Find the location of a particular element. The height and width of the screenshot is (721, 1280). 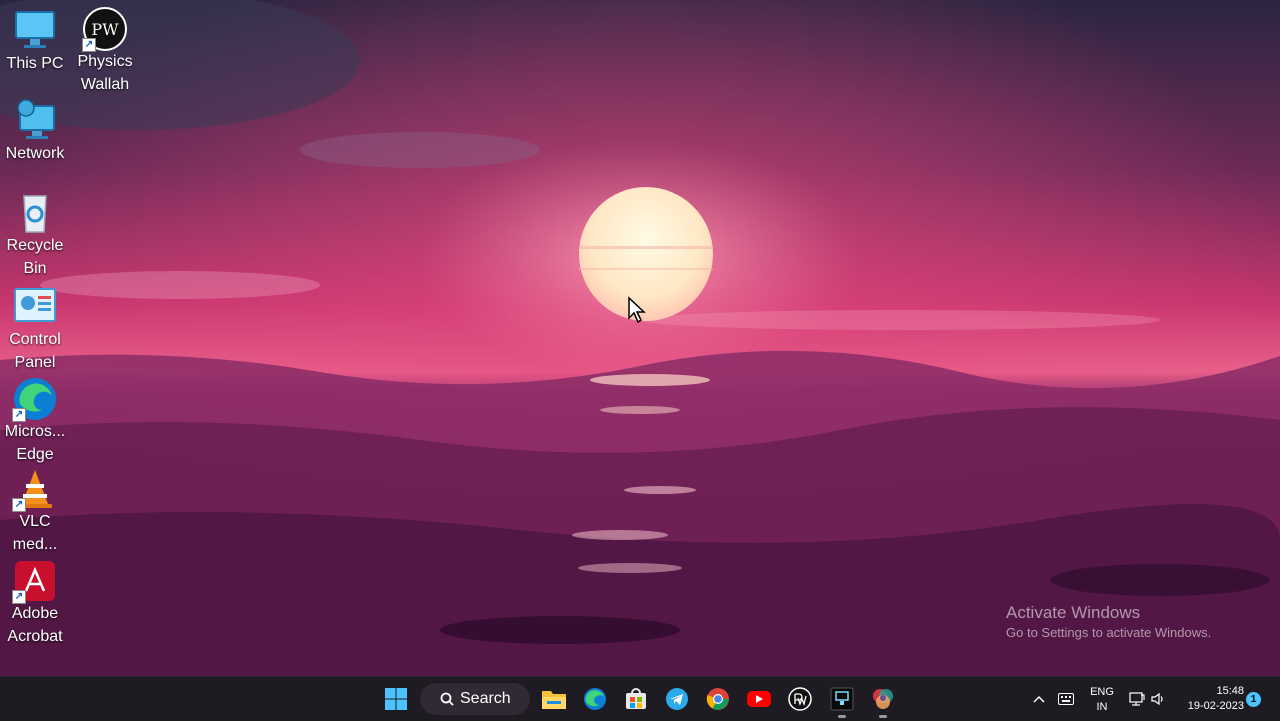

desktop-icon-label: Adobe Acrobat is located at coordinates (35, 625).